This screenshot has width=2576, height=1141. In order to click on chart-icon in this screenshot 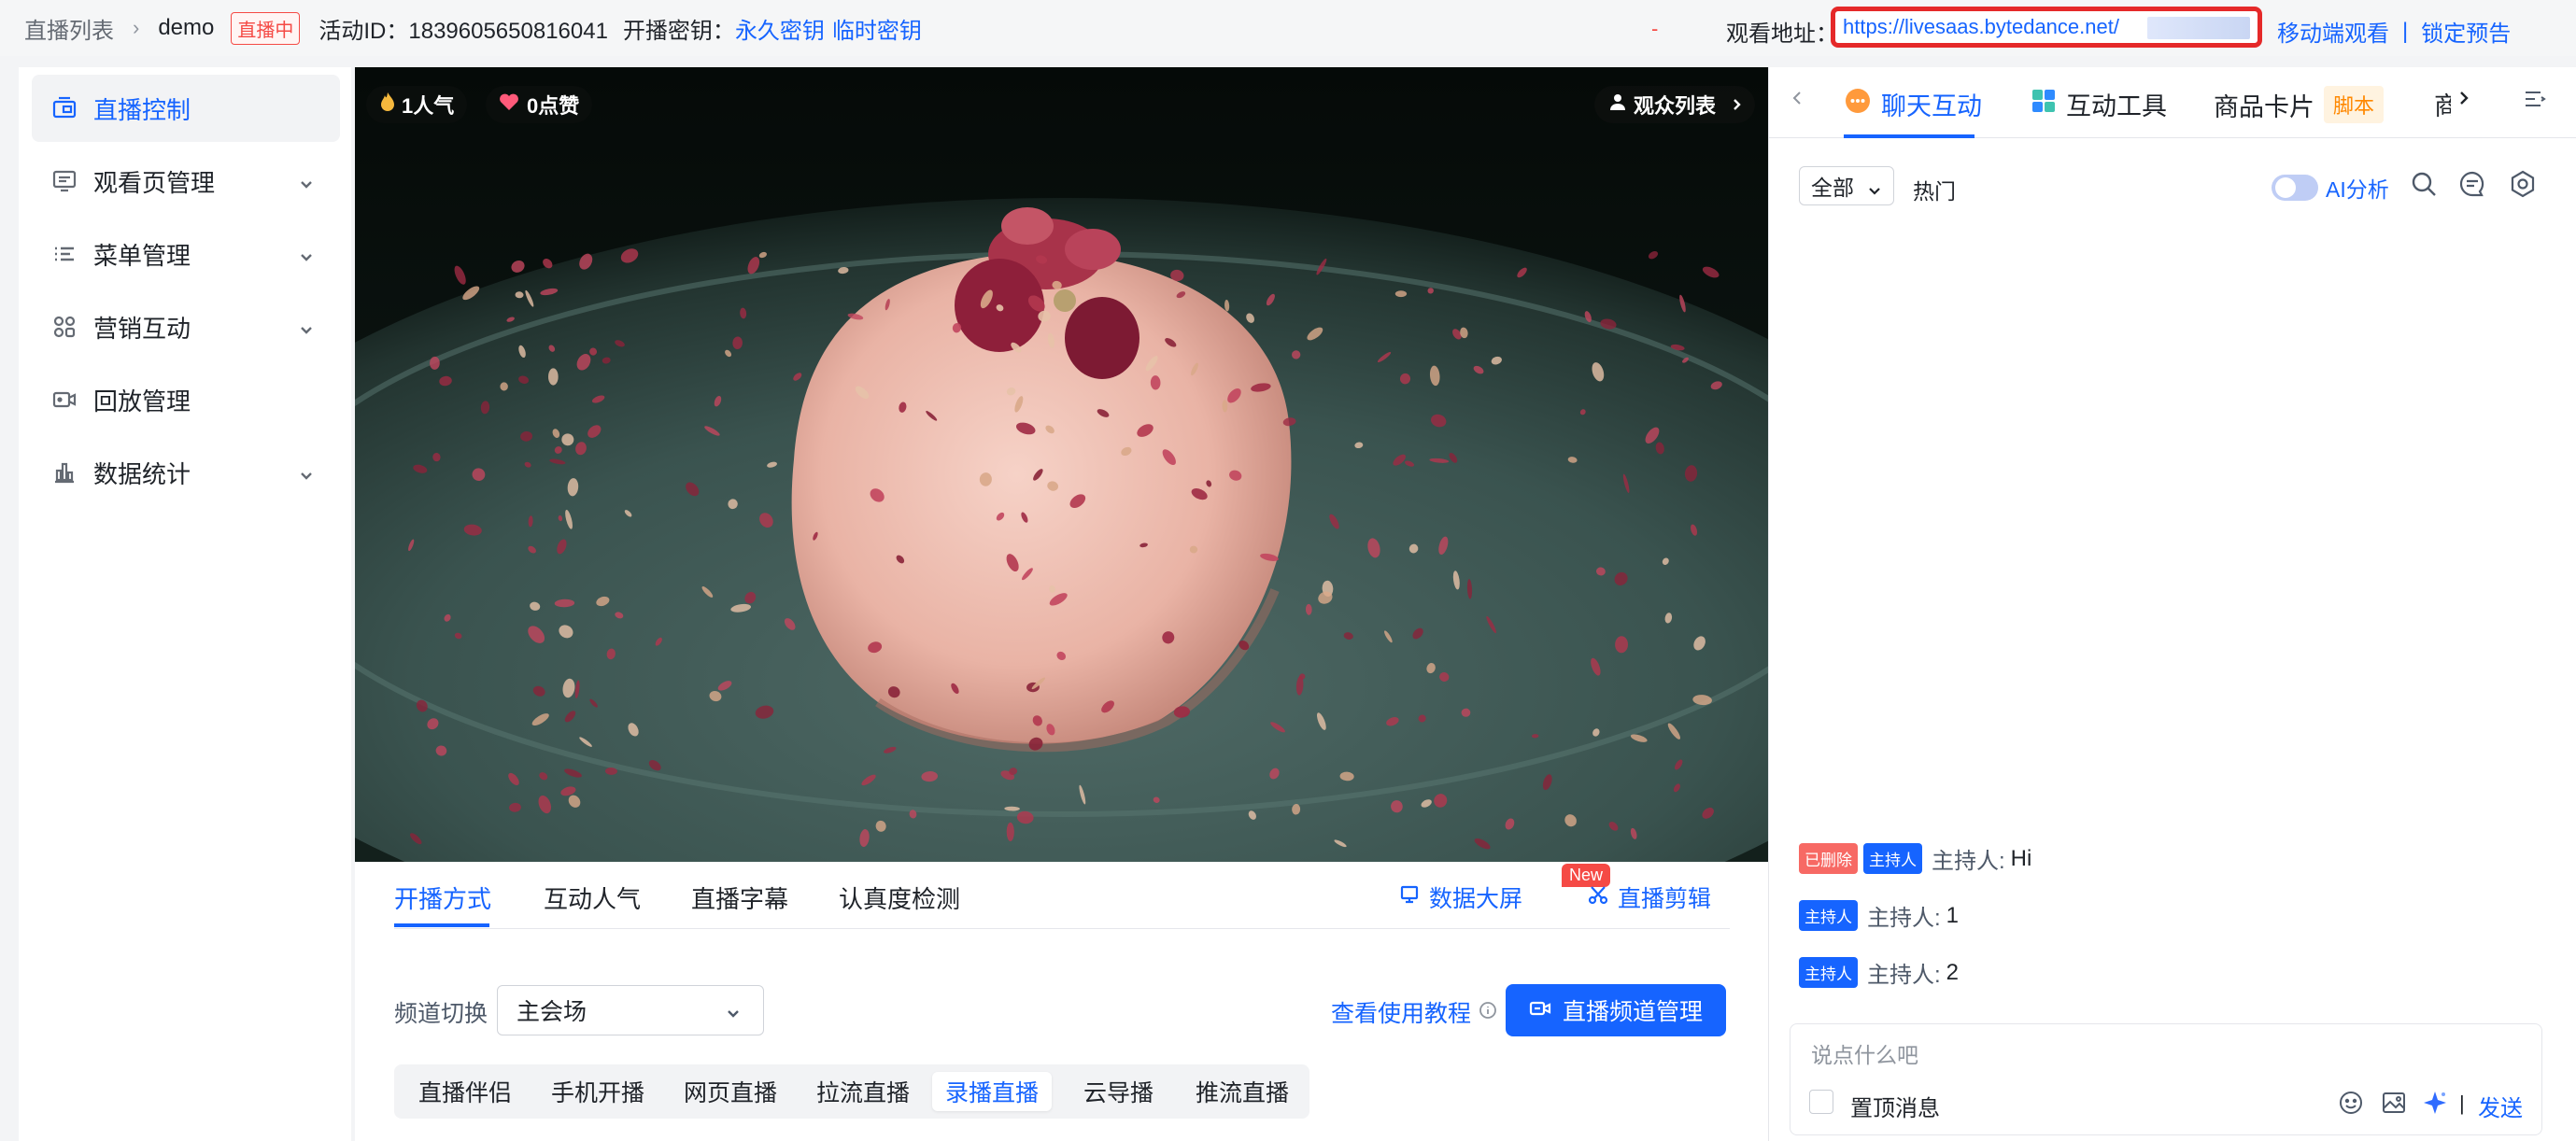, I will do `click(64, 472)`.